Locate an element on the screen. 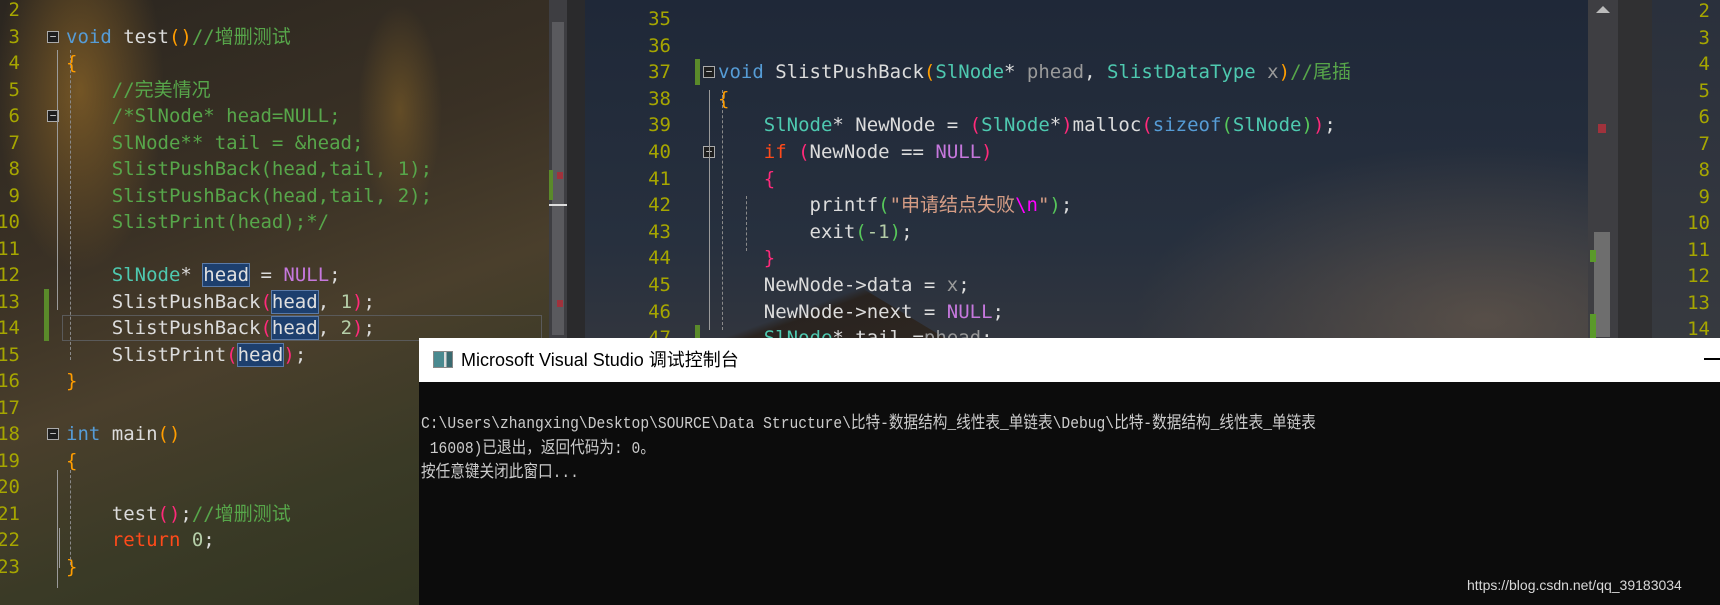 Image resolution: width=1720 pixels, height=605 pixels. line-number: 46 is located at coordinates (659, 311).